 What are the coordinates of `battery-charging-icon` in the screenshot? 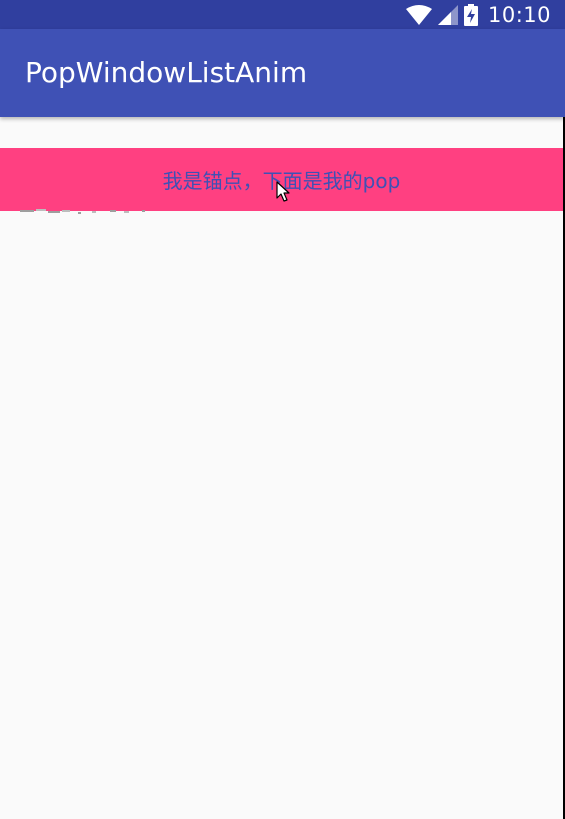 It's located at (470, 14).